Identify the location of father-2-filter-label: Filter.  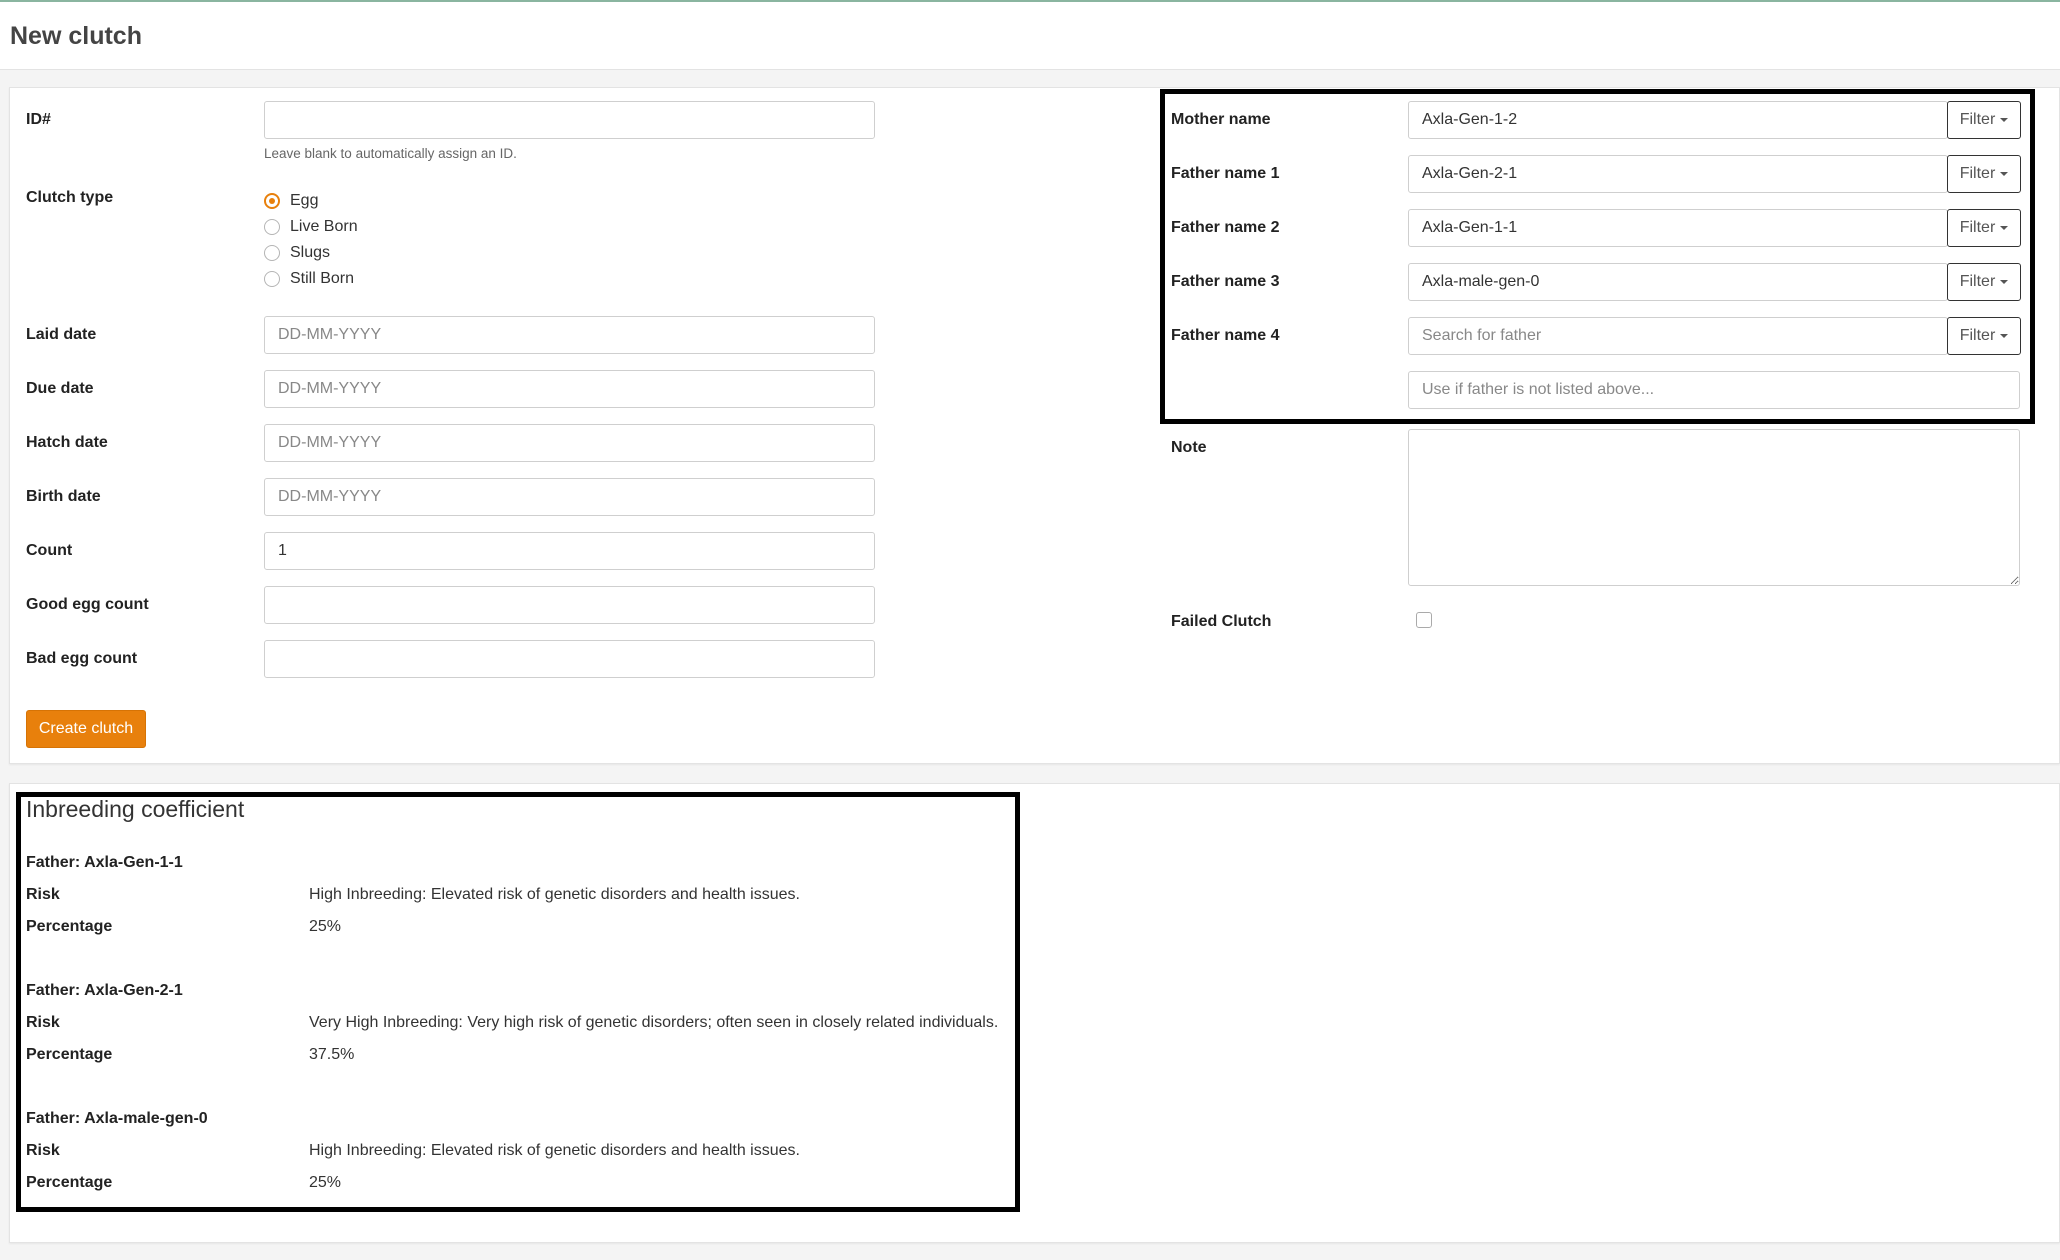
(1977, 227).